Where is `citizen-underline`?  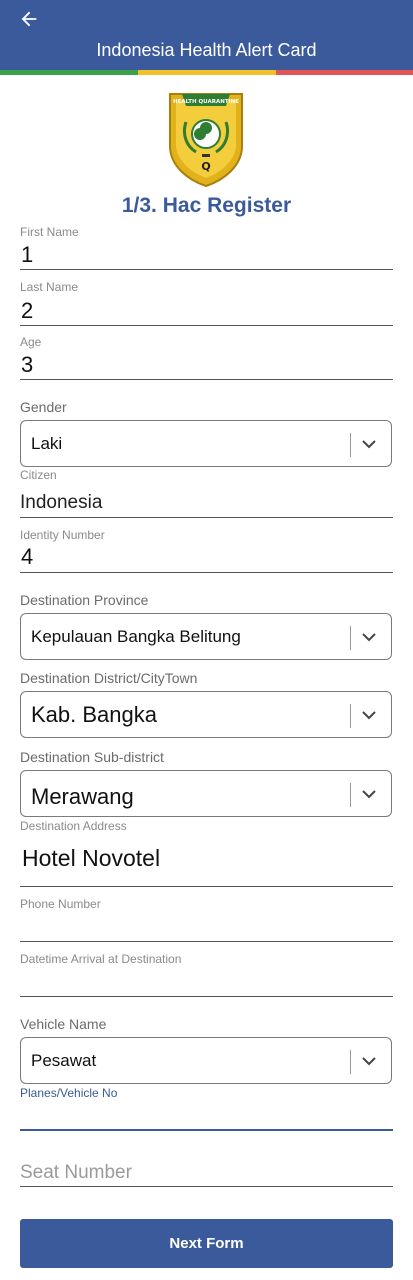 citizen-underline is located at coordinates (206, 517).